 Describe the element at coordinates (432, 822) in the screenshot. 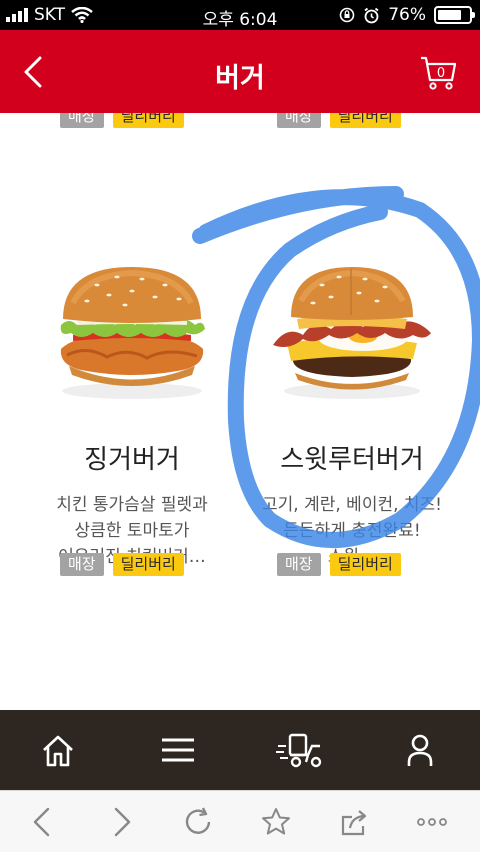

I see `more-icon` at that location.